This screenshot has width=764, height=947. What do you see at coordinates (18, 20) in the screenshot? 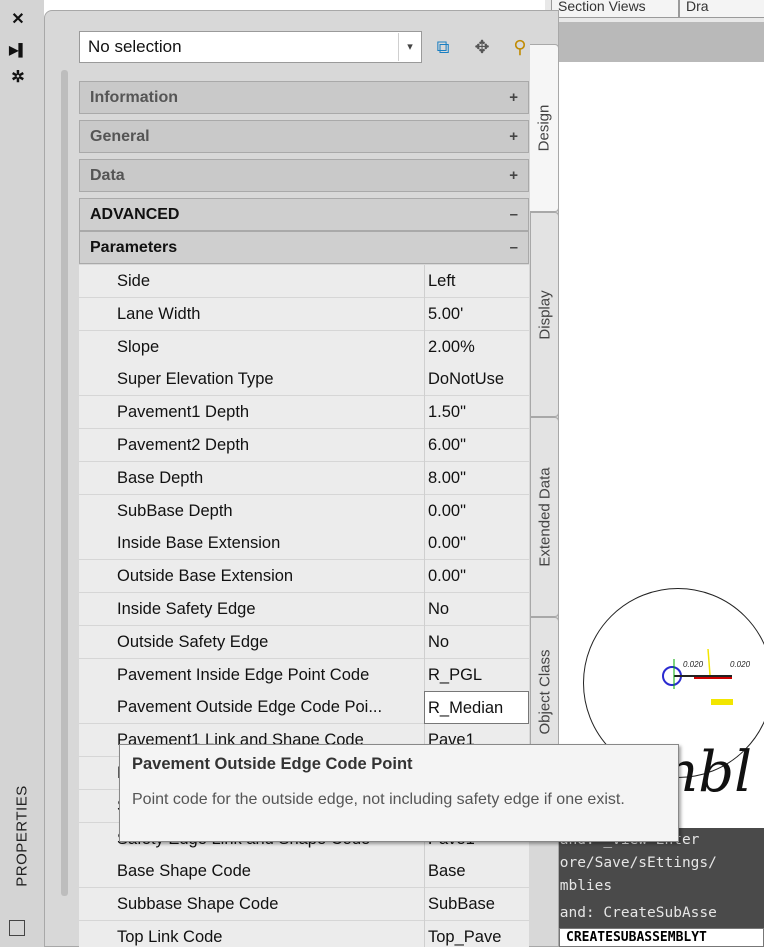
I see `close-icon: ✕` at bounding box center [18, 20].